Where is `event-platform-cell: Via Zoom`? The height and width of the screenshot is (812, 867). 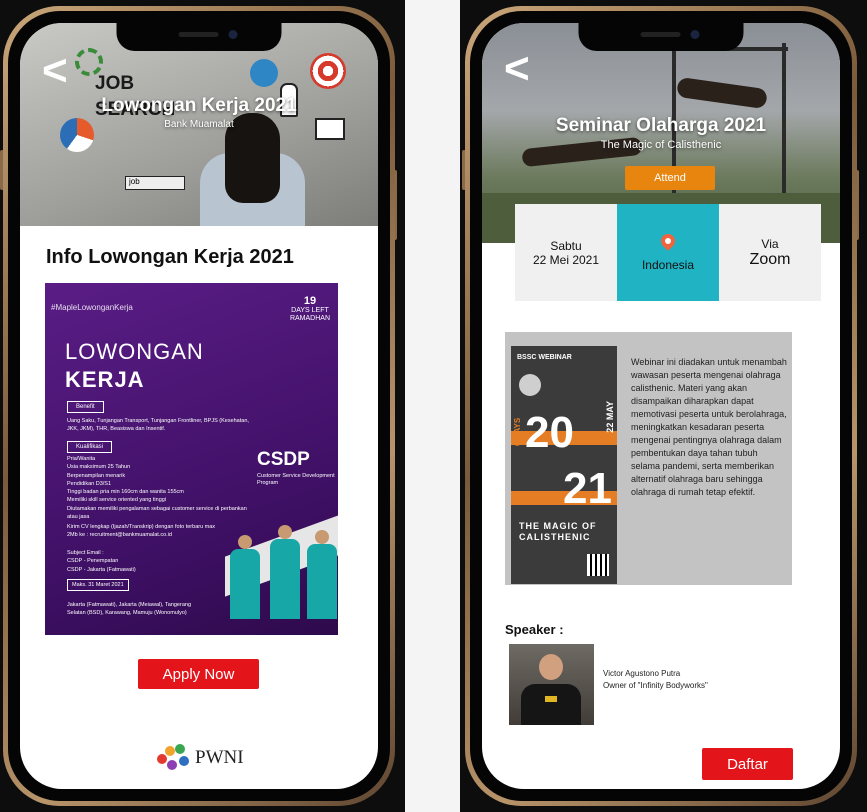
event-platform-cell: Via Zoom is located at coordinates (770, 252).